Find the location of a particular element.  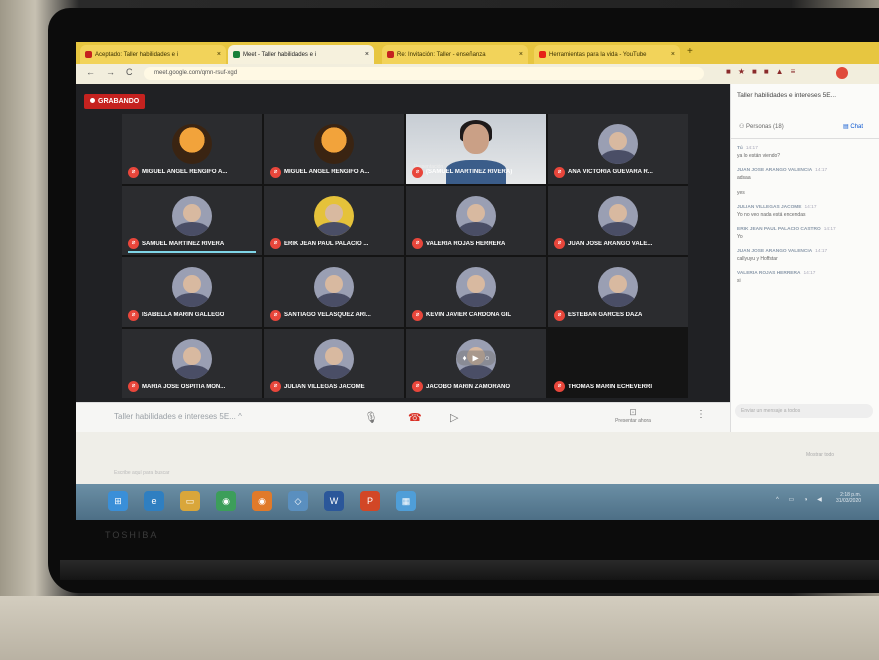

participant-tile: ♦ ▶ ○ ⌀ JACOBO MARIN ZAMORANO is located at coordinates (476, 363).